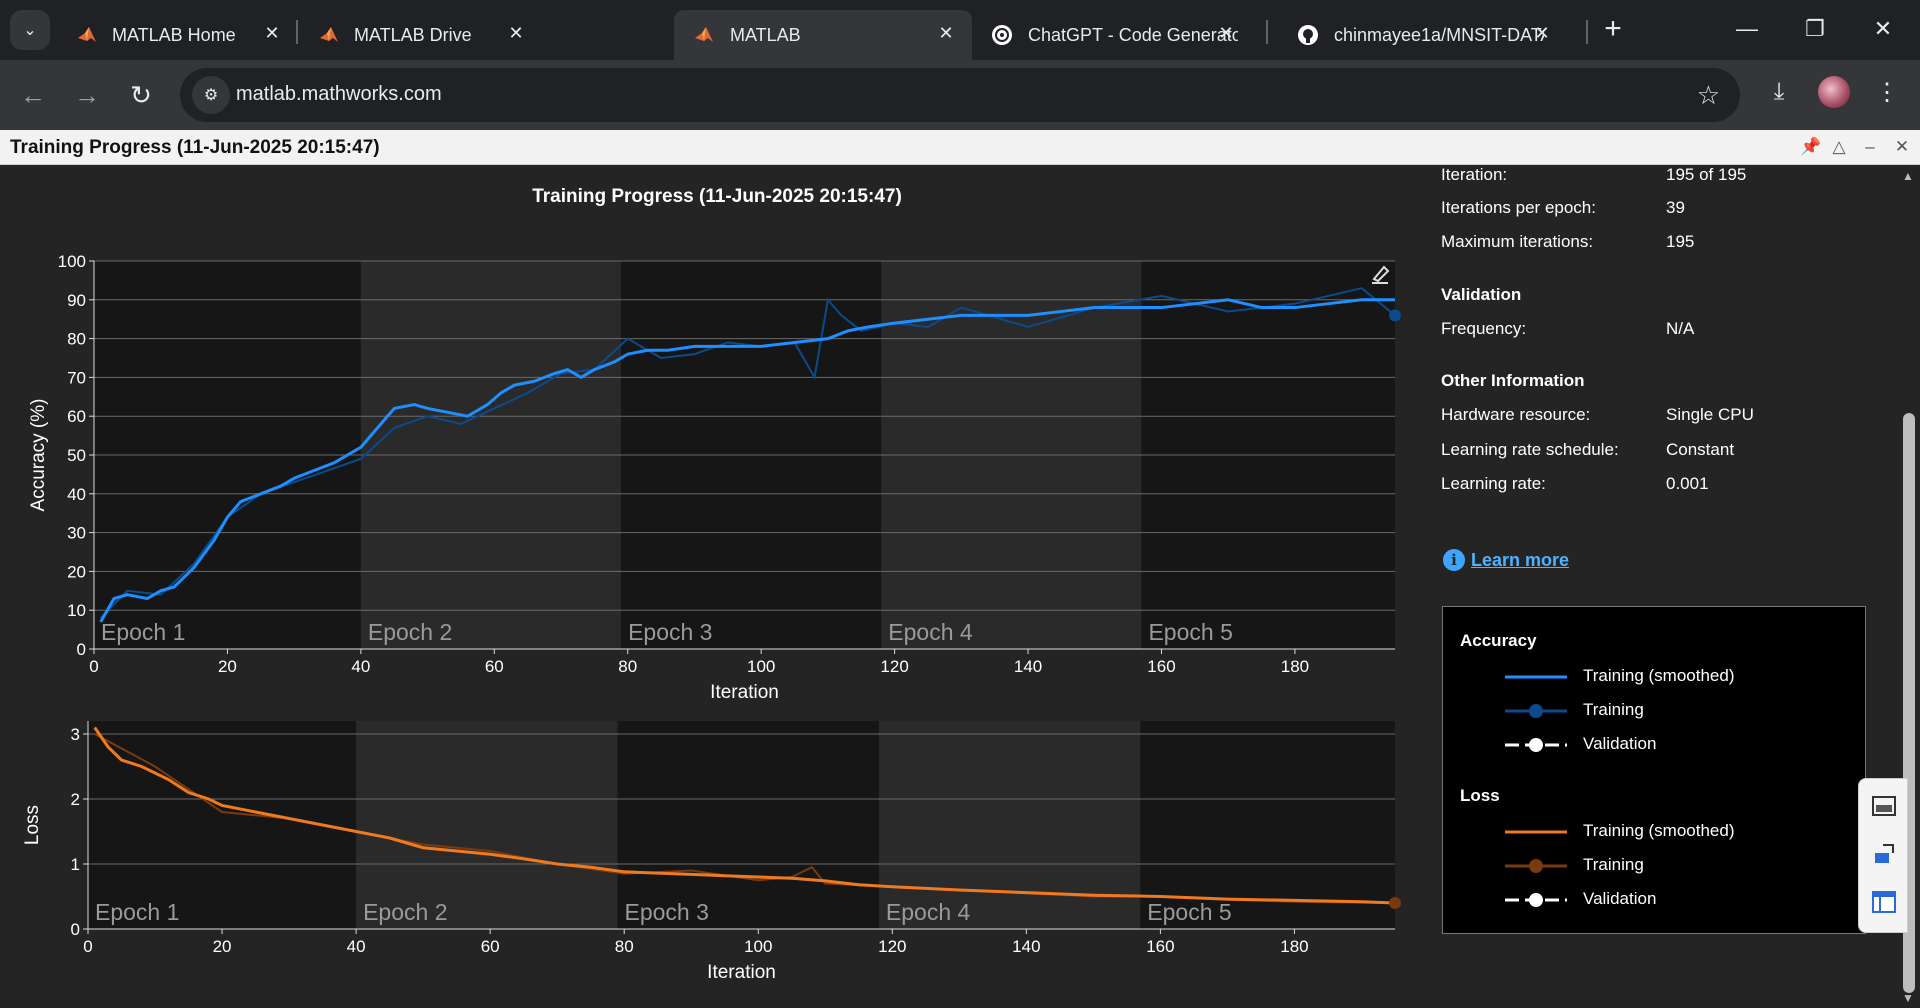 The width and height of the screenshot is (1920, 1008). What do you see at coordinates (1536, 832) in the screenshot?
I see `legend-swatch-loss-smoothed` at bounding box center [1536, 832].